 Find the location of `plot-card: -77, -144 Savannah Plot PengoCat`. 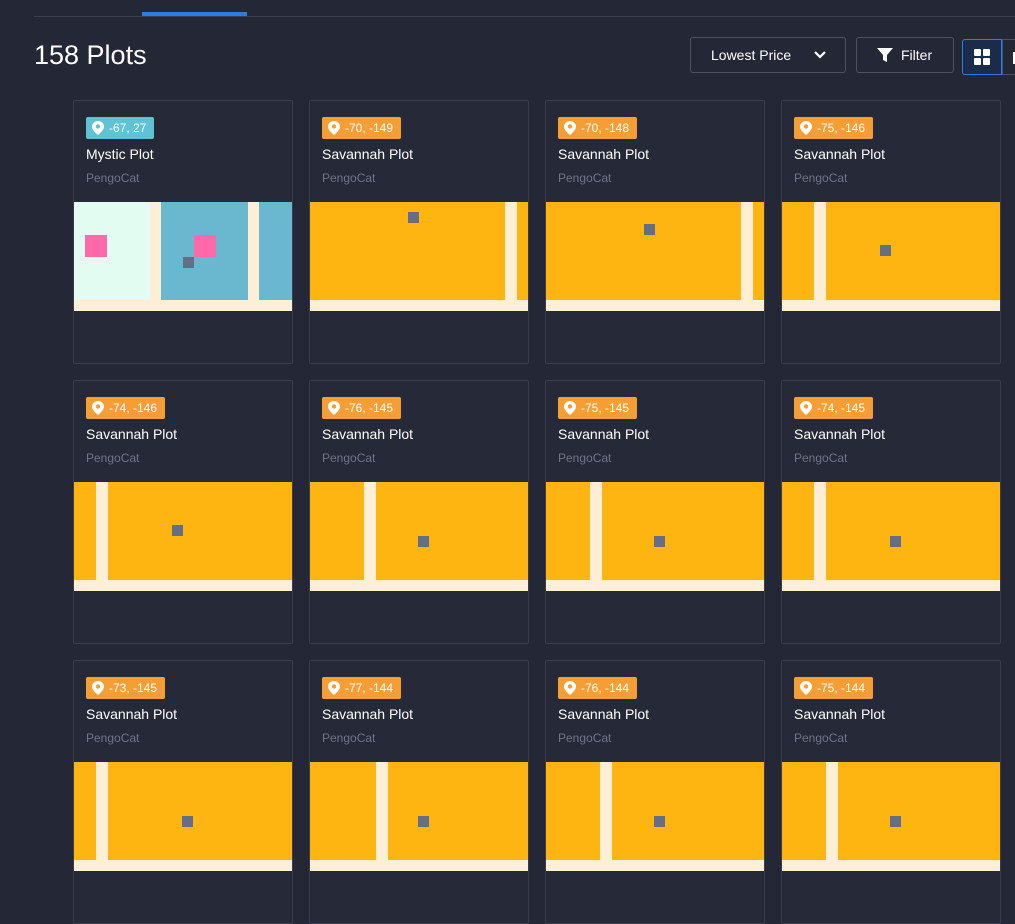

plot-card: -77, -144 Savannah Plot PengoCat is located at coordinates (419, 792).